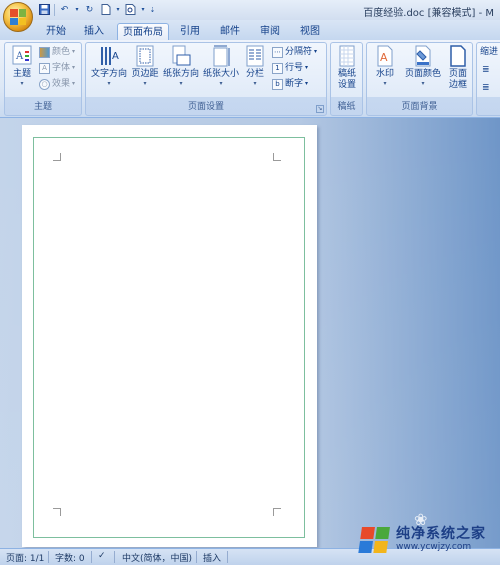 Image resolution: width=500 pixels, height=565 pixels. Describe the element at coordinates (277, 52) in the screenshot. I see `breaks-icon: ⋯` at that location.